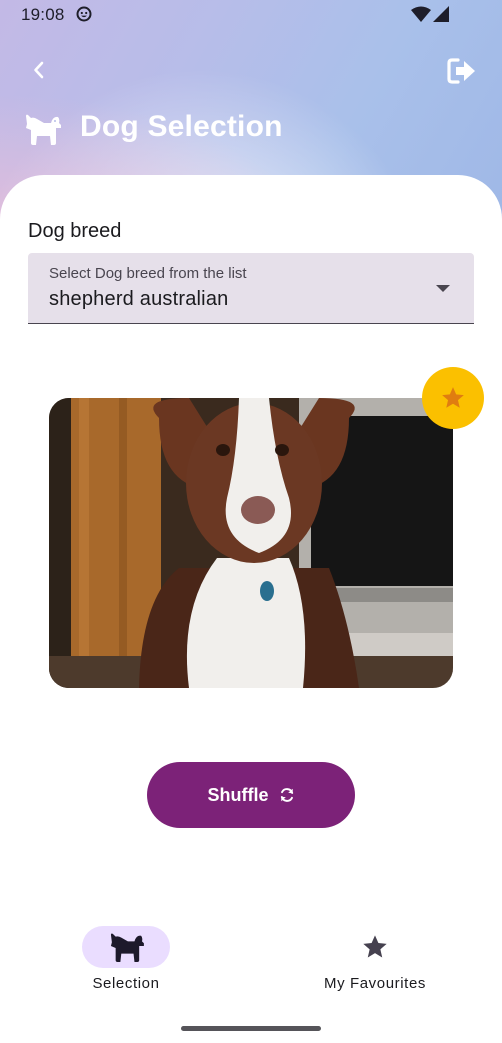  Describe the element at coordinates (238, 794) in the screenshot. I see `shuffle-label: Shuffle` at that location.